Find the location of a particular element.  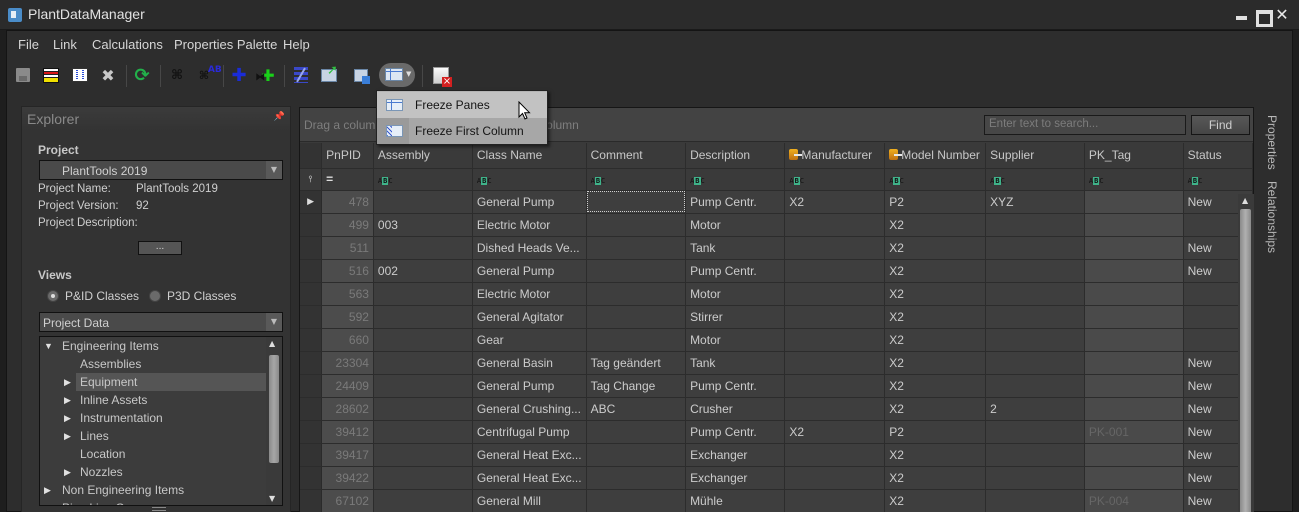

add-button: ✚ is located at coordinates (239, 75).